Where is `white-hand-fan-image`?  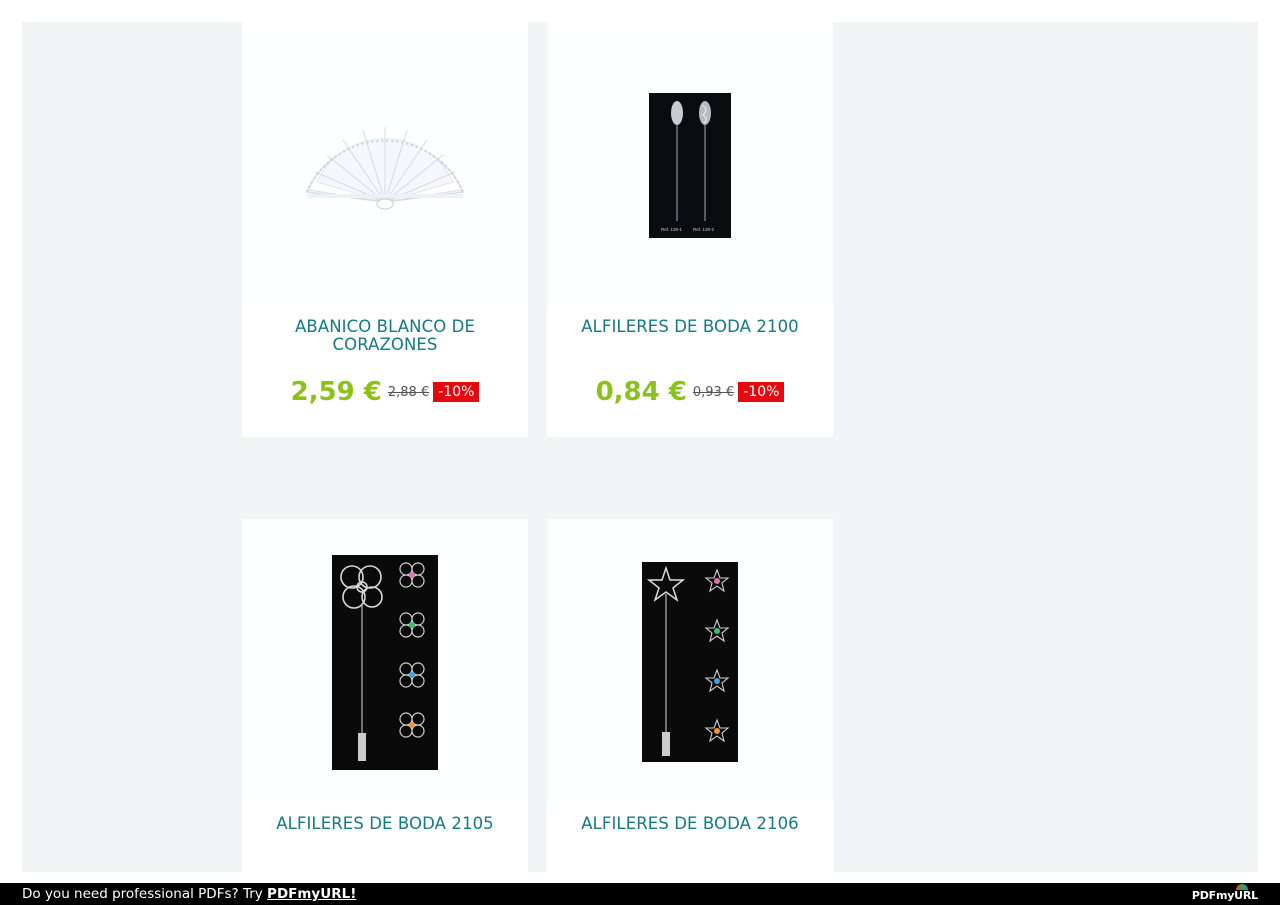 white-hand-fan-image is located at coordinates (385, 168).